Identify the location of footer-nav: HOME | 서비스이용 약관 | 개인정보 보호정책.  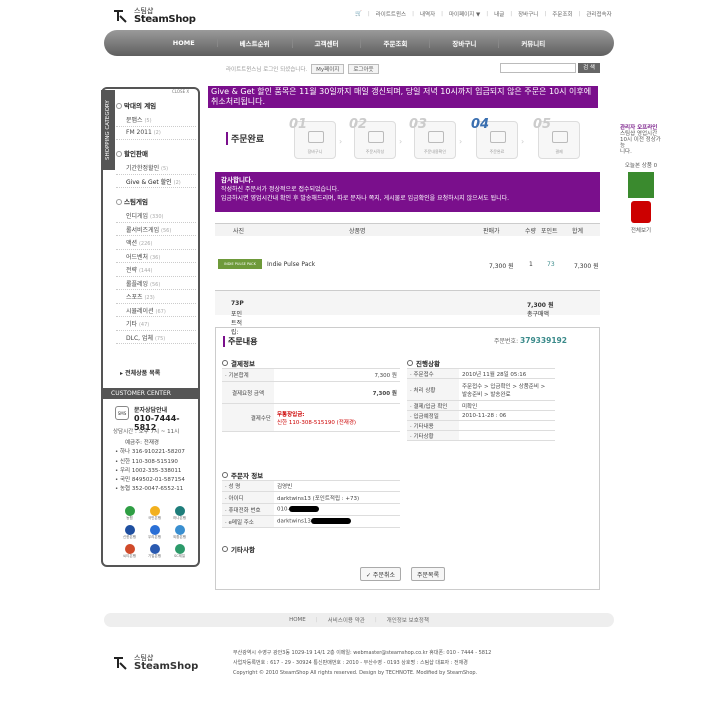
(359, 620).